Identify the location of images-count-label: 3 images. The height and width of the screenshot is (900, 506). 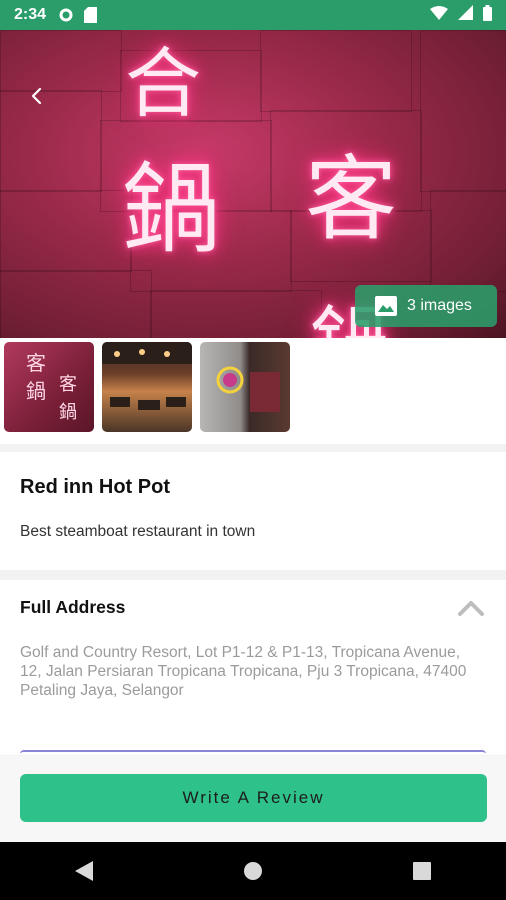
(439, 305).